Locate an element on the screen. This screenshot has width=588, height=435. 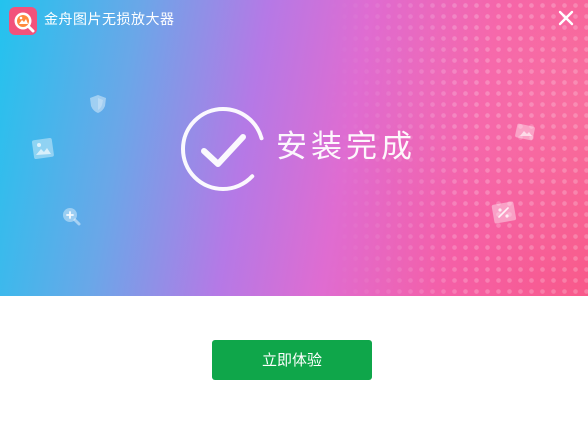
app-title: 金舟图片无损放大器 is located at coordinates (109, 20).